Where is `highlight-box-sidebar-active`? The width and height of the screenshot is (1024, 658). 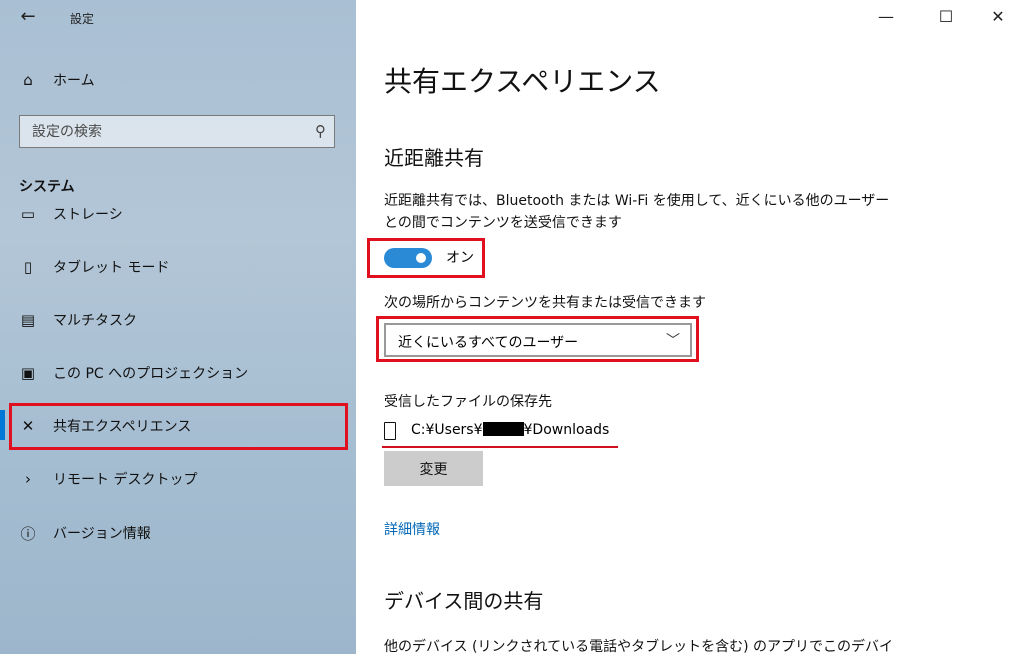
highlight-box-sidebar-active is located at coordinates (178, 426).